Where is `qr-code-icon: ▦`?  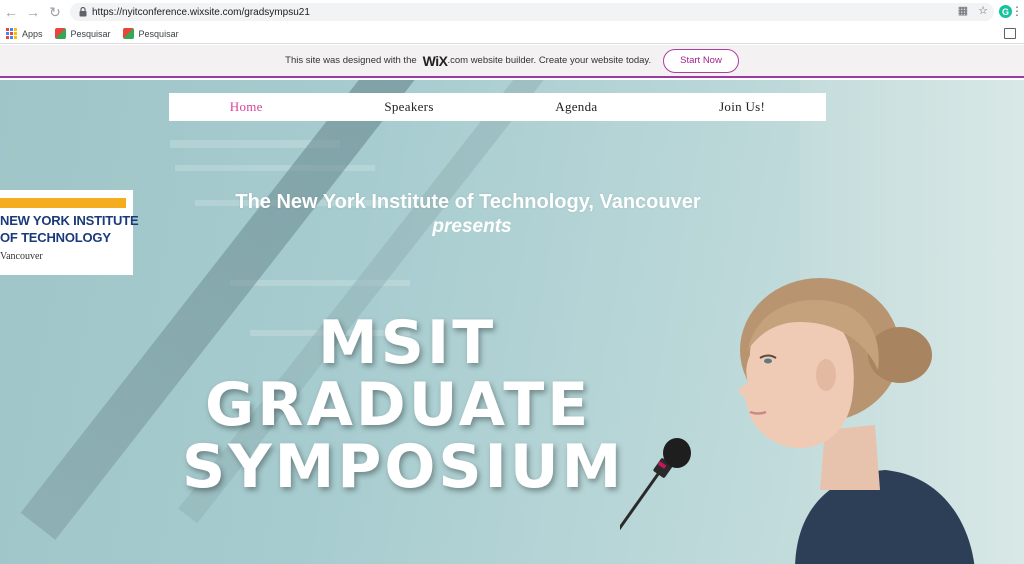 qr-code-icon: ▦ is located at coordinates (963, 10).